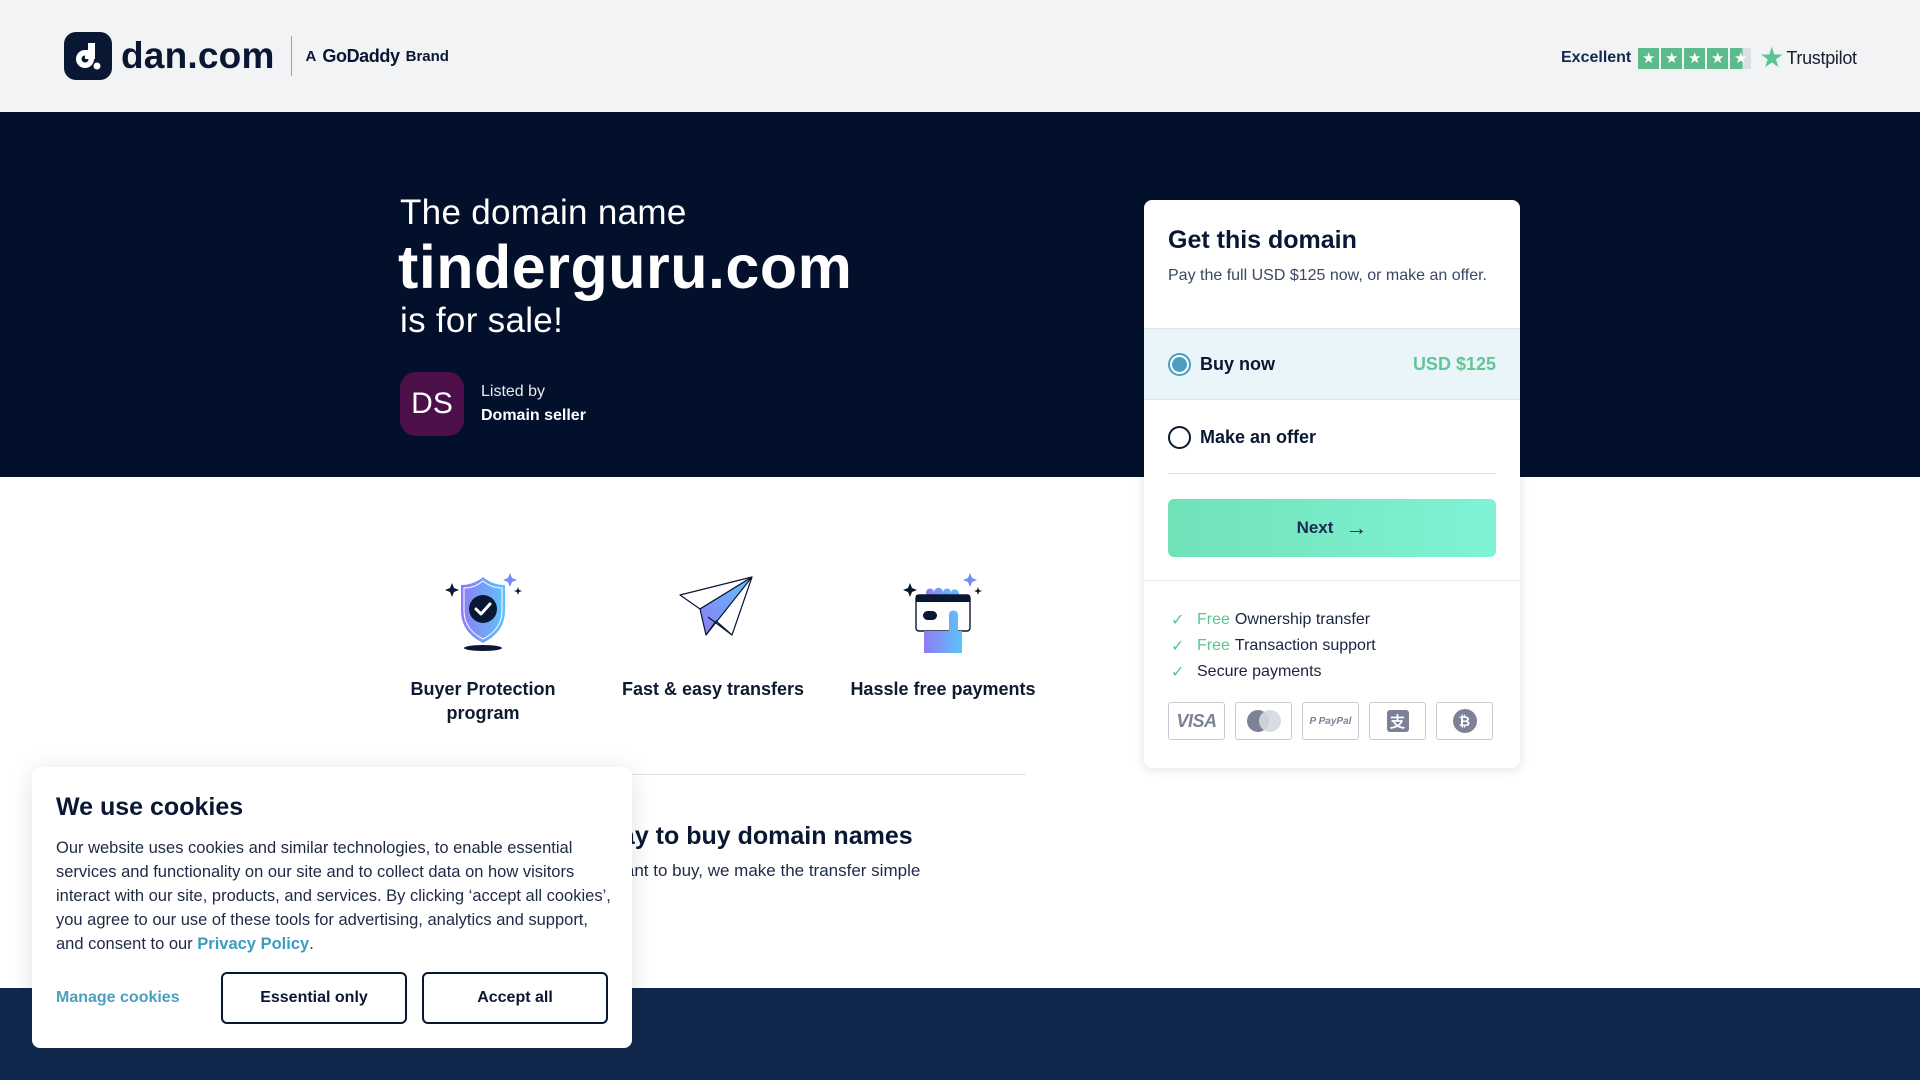  Describe the element at coordinates (1315, 527) in the screenshot. I see `next-label: Next` at that location.